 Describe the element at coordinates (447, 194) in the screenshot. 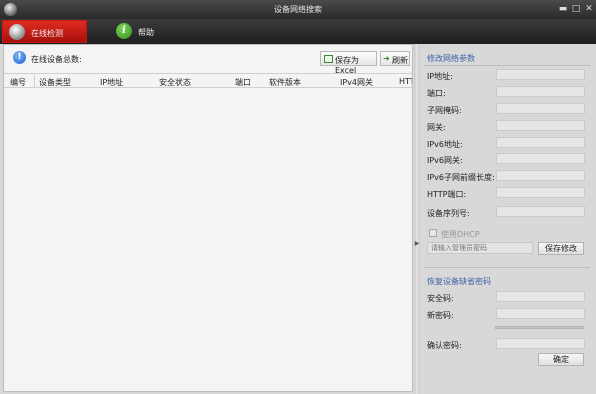

I see `http-port-label: HTTP端口:` at that location.